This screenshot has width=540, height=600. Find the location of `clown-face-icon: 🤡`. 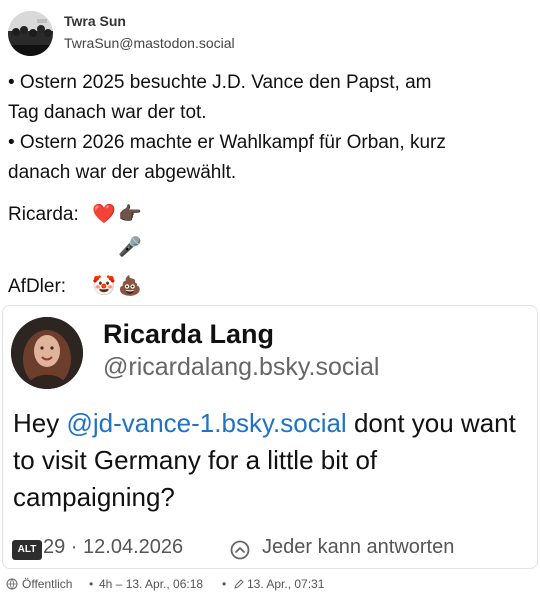

clown-face-icon: 🤡 is located at coordinates (104, 286).